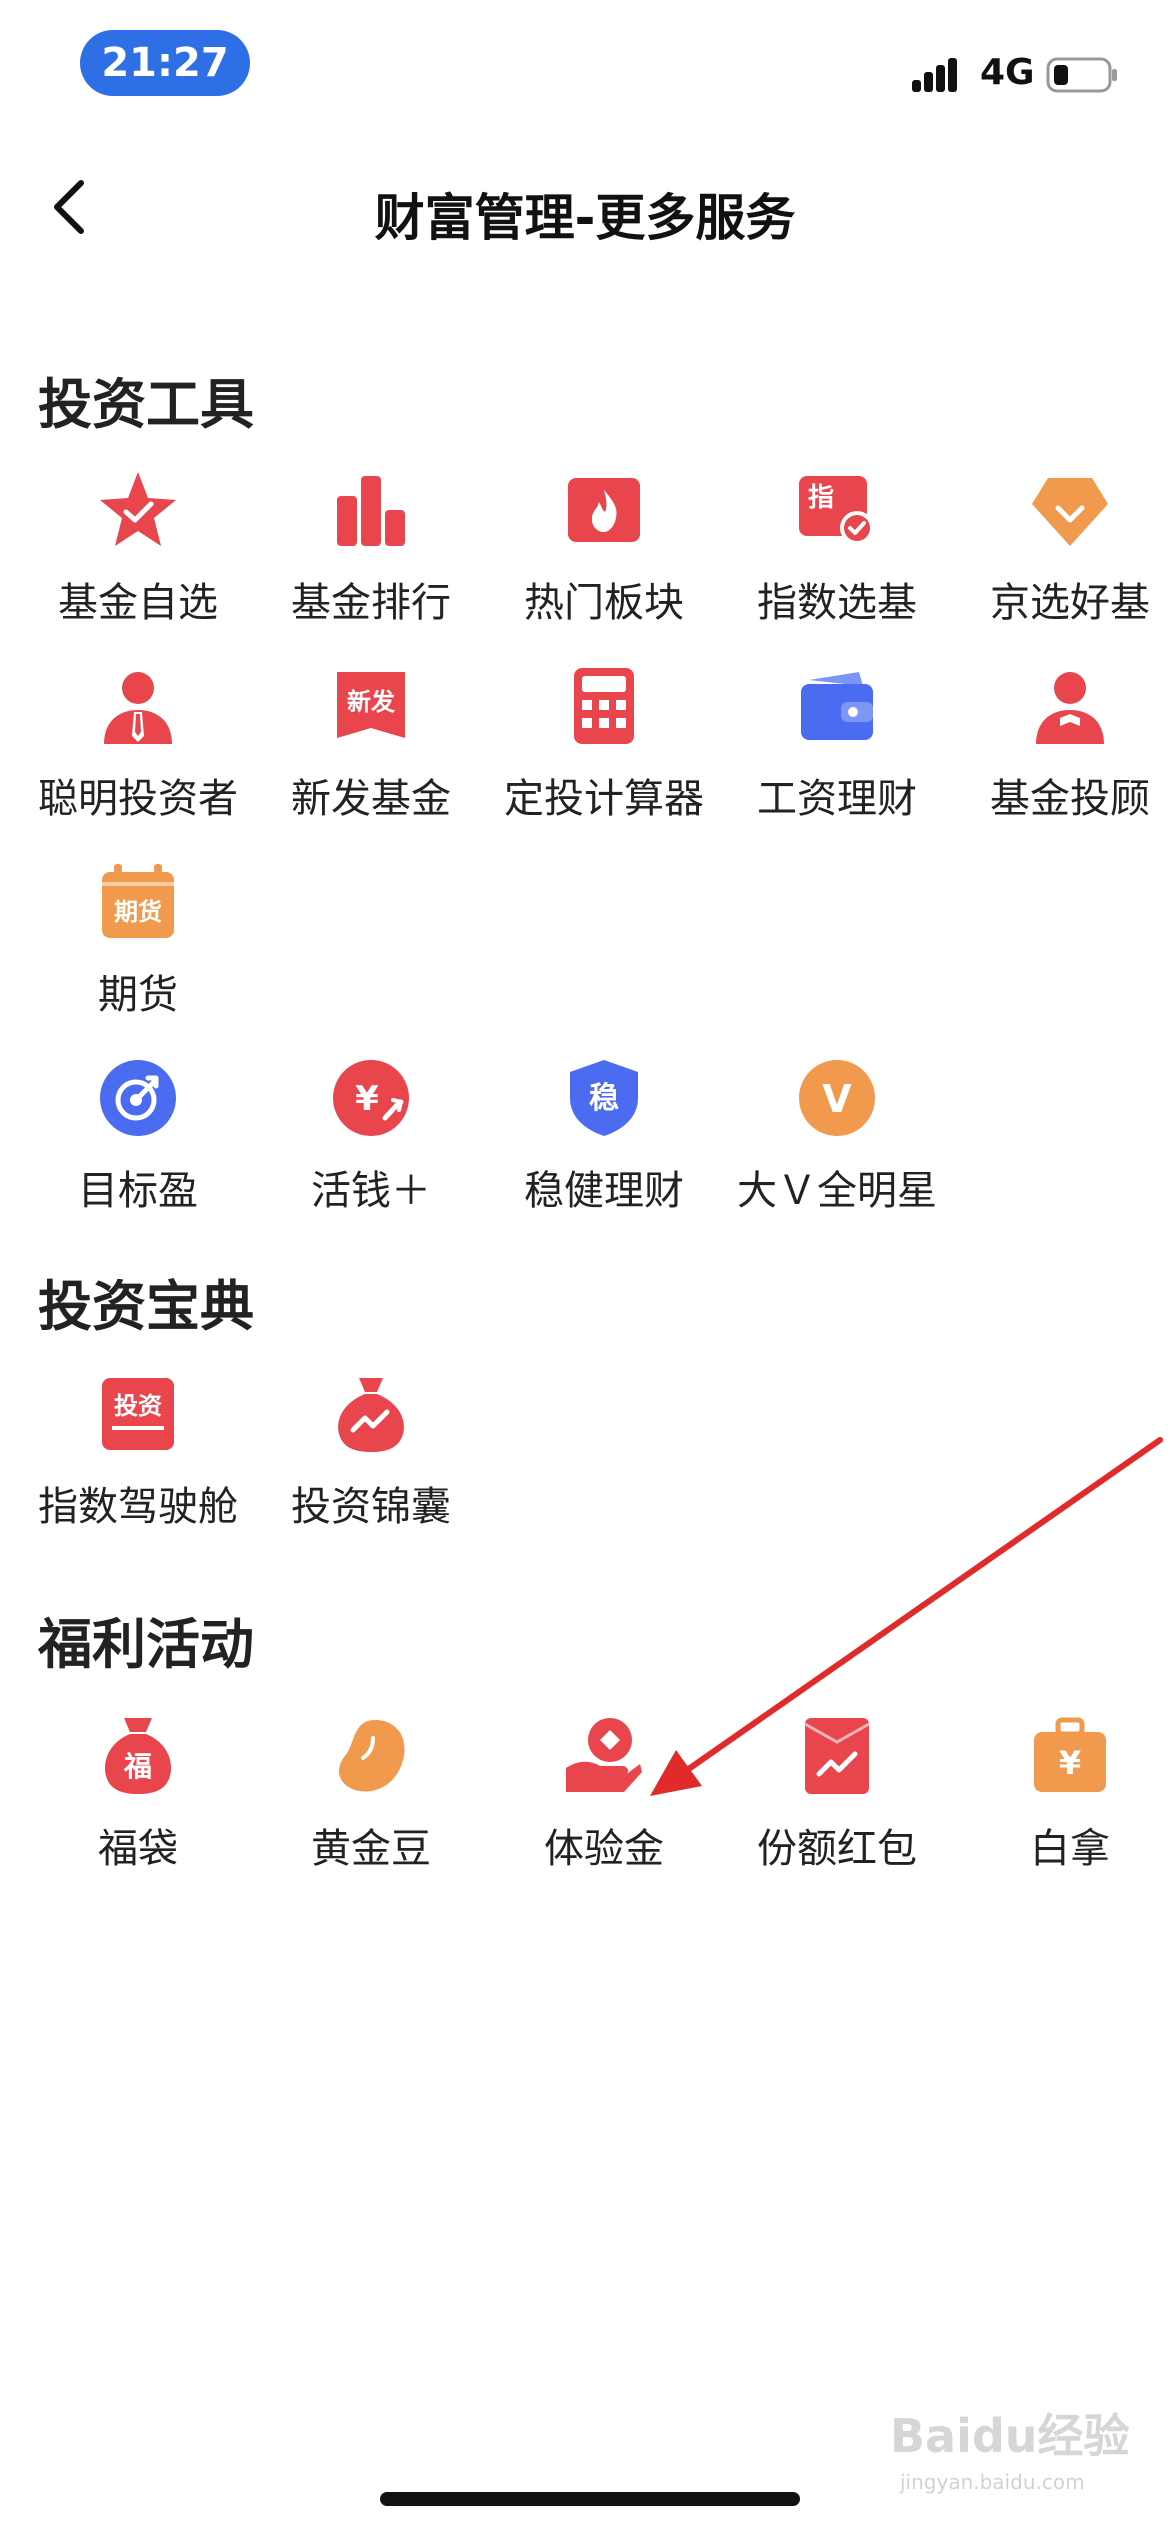 The image size is (1170, 2532). I want to click on status-bar: 21:27 4G, so click(585, 60).